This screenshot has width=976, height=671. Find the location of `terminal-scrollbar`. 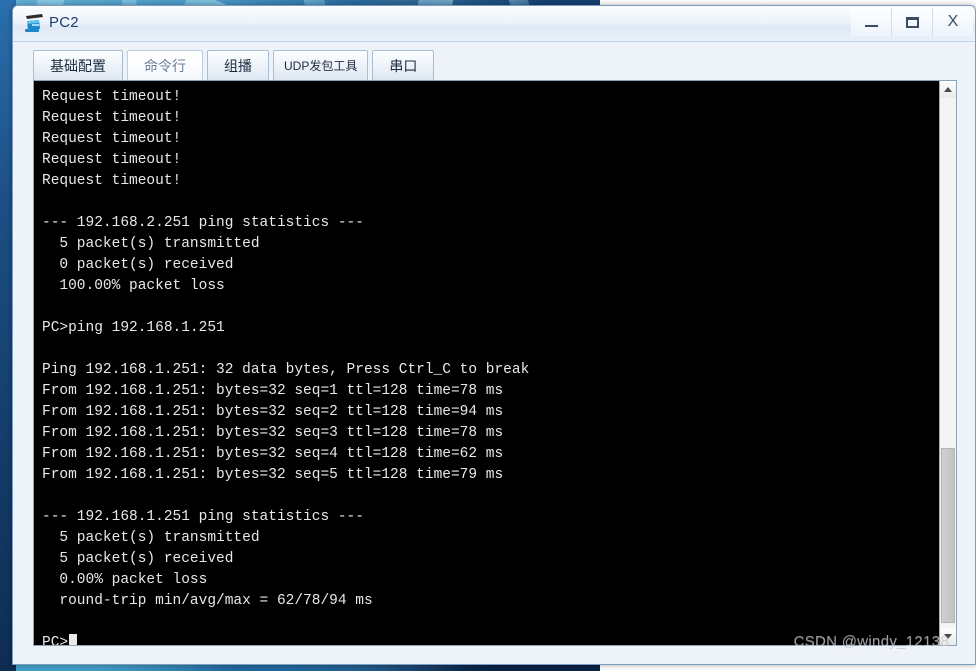

terminal-scrollbar is located at coordinates (947, 363).